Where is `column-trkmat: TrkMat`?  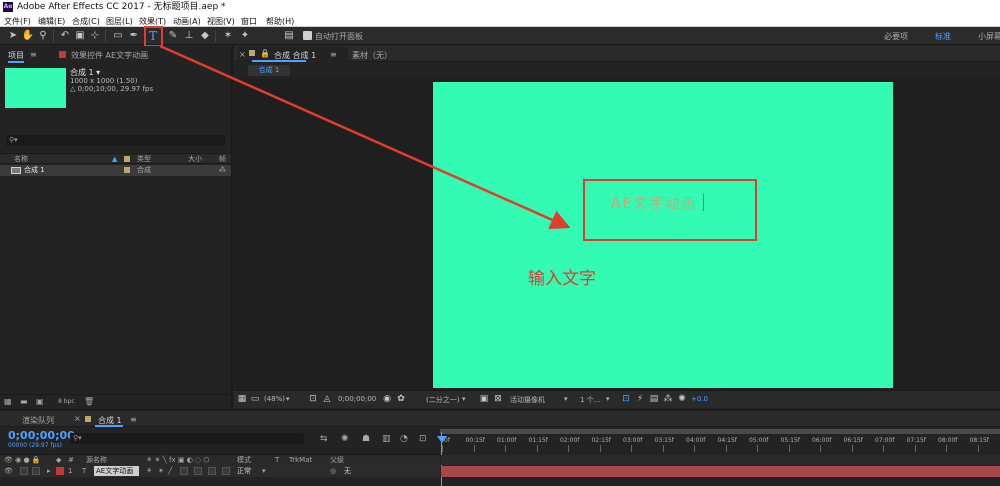 column-trkmat: TrkMat is located at coordinates (300, 460).